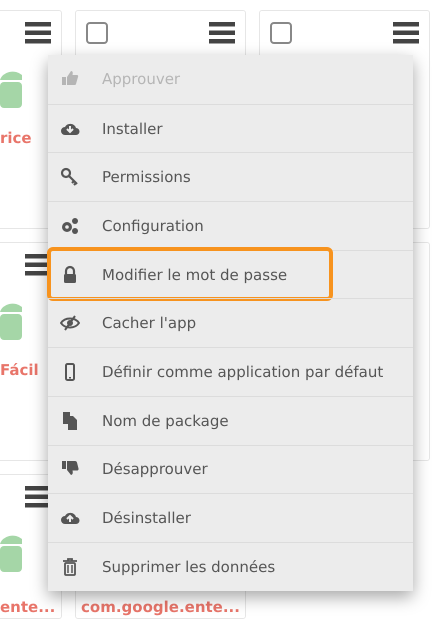 Image resolution: width=435 pixels, height=620 pixels. Describe the element at coordinates (230, 274) in the screenshot. I see `menu-item: Modifier le mot de passe` at that location.